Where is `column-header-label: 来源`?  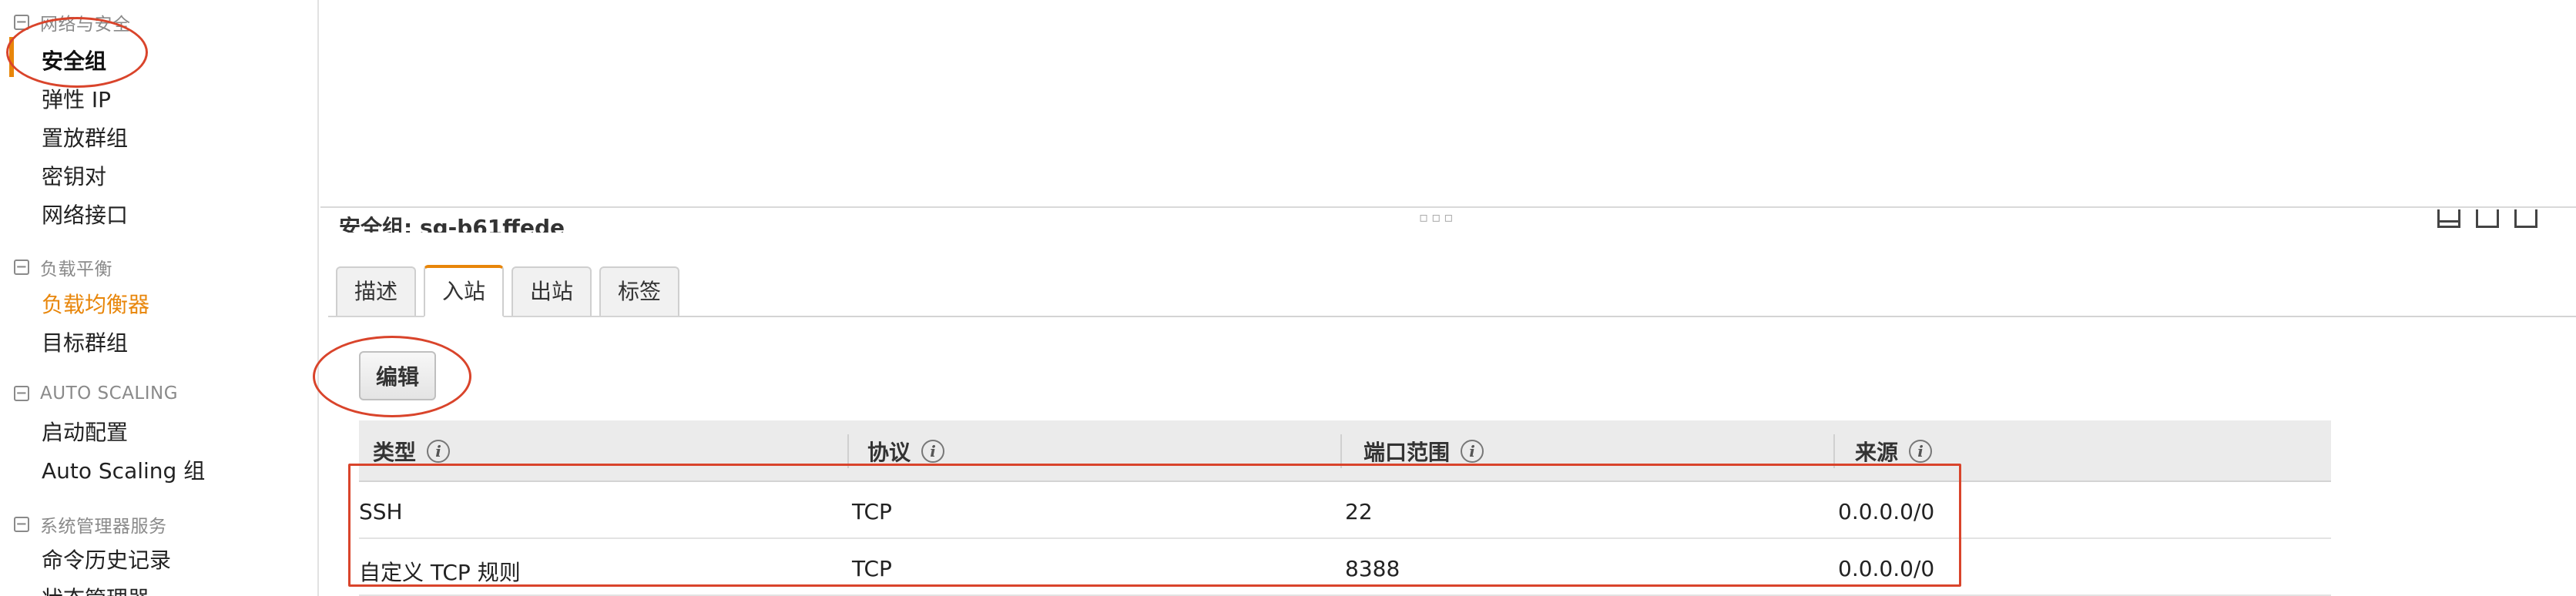 column-header-label: 来源 is located at coordinates (1877, 453).